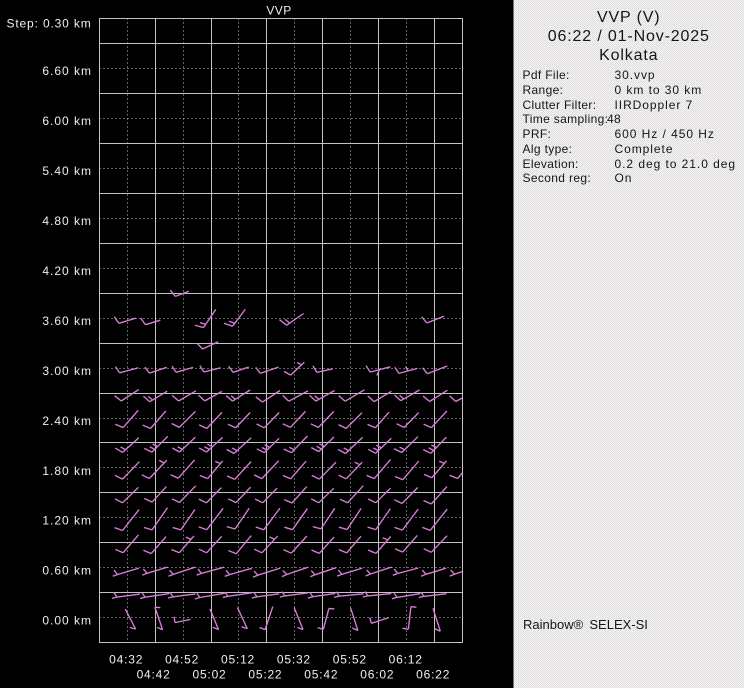  What do you see at coordinates (154, 674) in the screenshot?
I see `svg-text: 04:42` at bounding box center [154, 674].